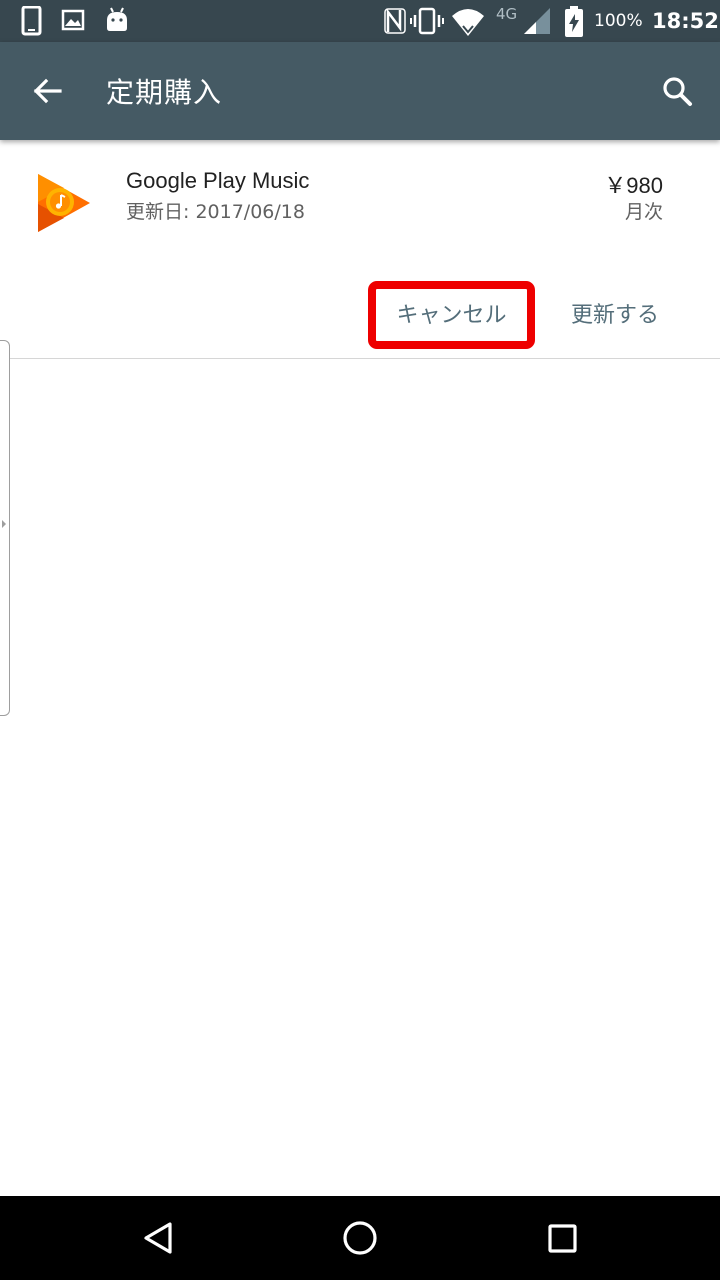  Describe the element at coordinates (618, 21) in the screenshot. I see `battery-percent: 100%` at that location.